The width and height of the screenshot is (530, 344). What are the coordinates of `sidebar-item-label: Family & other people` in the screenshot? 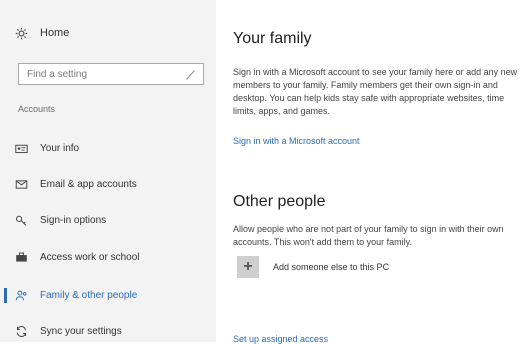 It's located at (89, 295).